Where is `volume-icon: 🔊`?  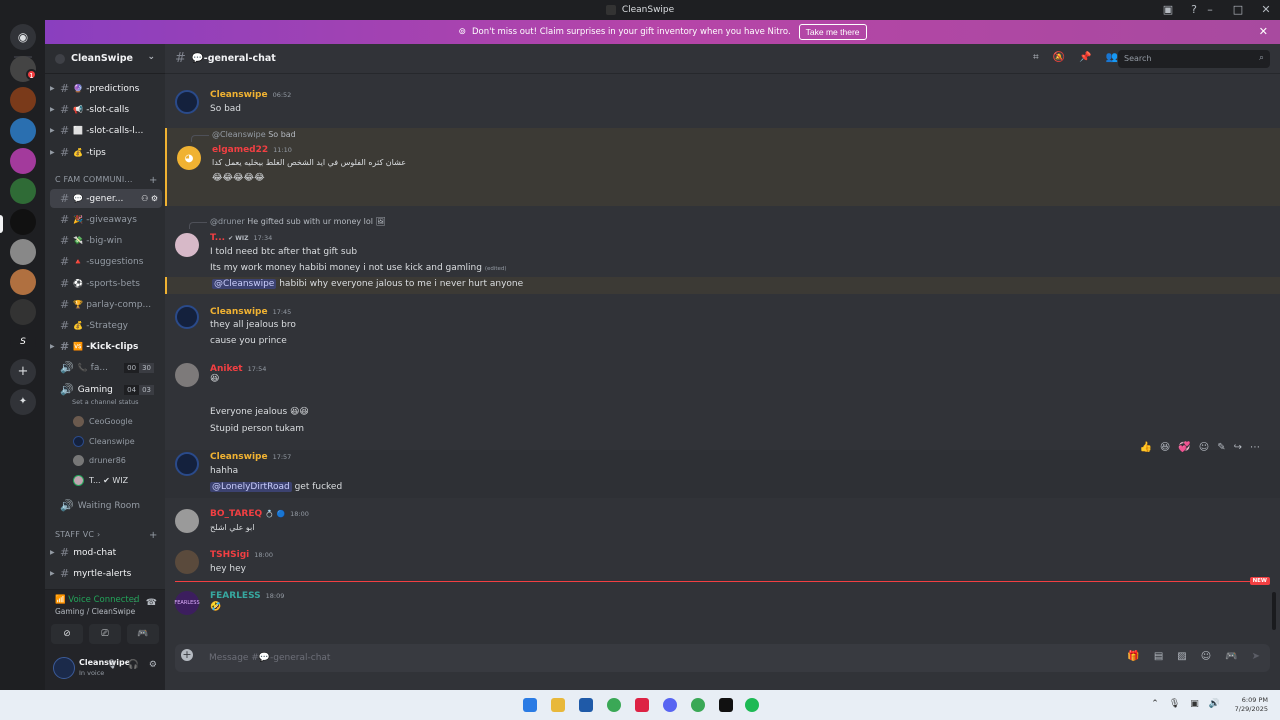 volume-icon: 🔊 is located at coordinates (1214, 704).